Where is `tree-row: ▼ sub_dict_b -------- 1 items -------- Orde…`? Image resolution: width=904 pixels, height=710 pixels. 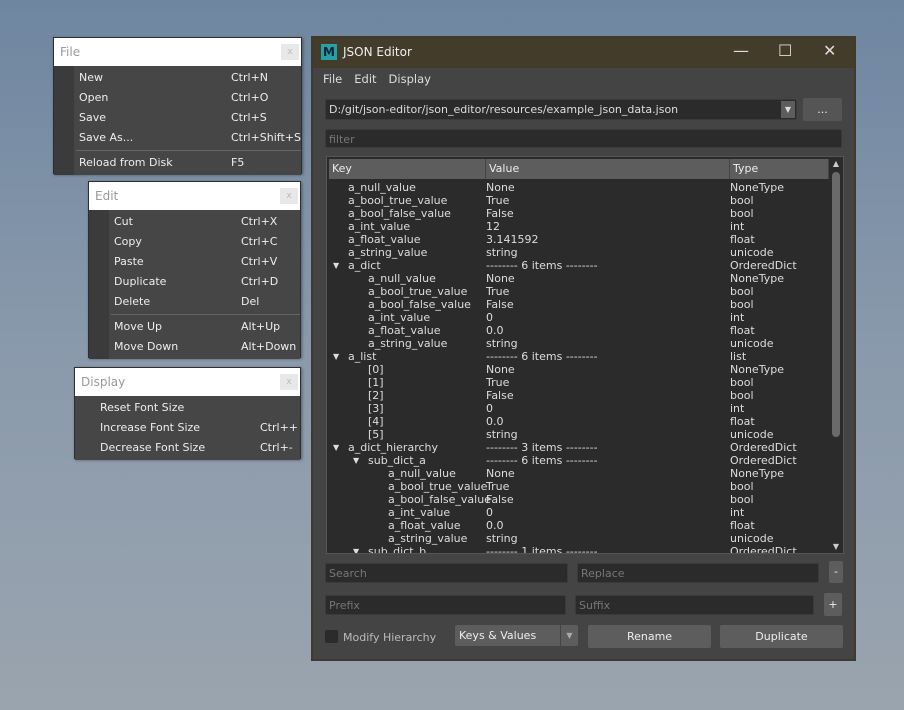
tree-row: ▼ sub_dict_b -------- 1 items -------- Orde… is located at coordinates (579, 549).